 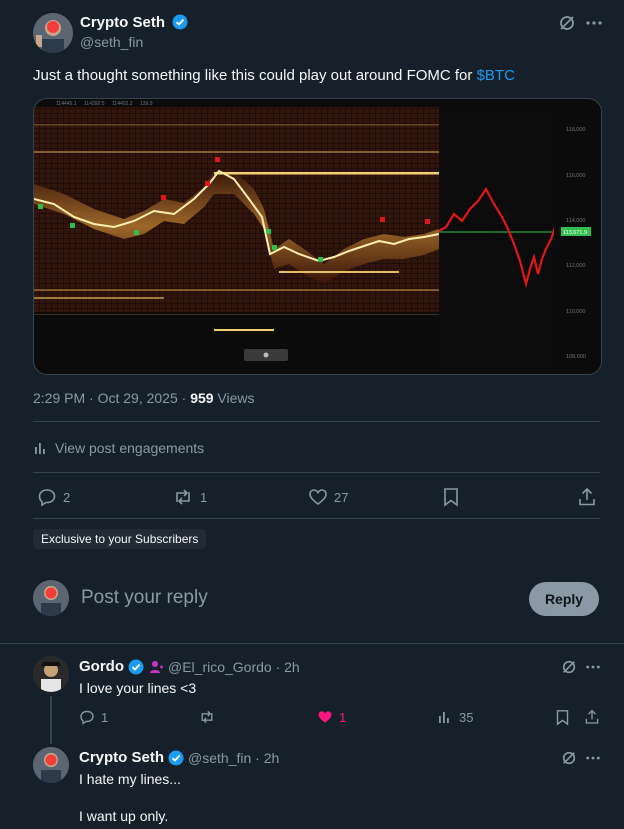 What do you see at coordinates (146, 104) in the screenshot?
I see `header-value-close: 139.9` at bounding box center [146, 104].